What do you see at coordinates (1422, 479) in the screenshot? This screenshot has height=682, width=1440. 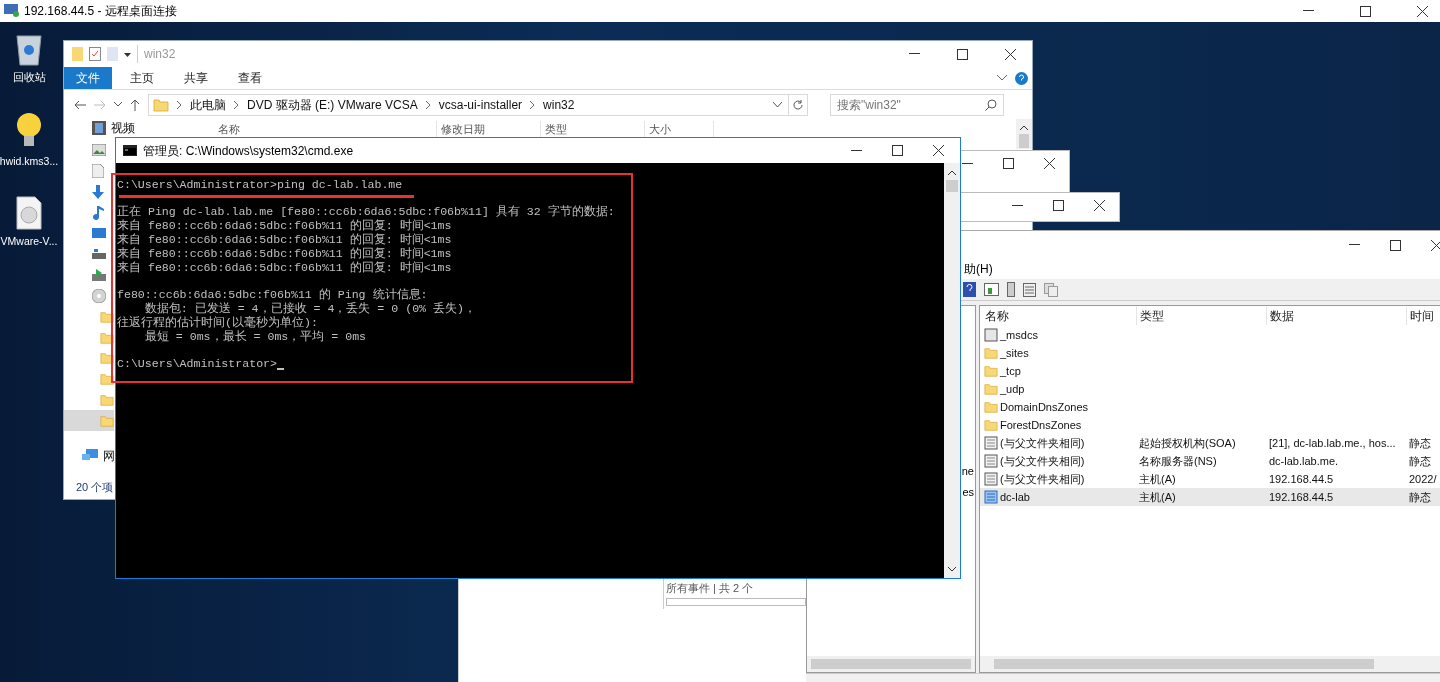 I see `record-timestamp: 2022/` at bounding box center [1422, 479].